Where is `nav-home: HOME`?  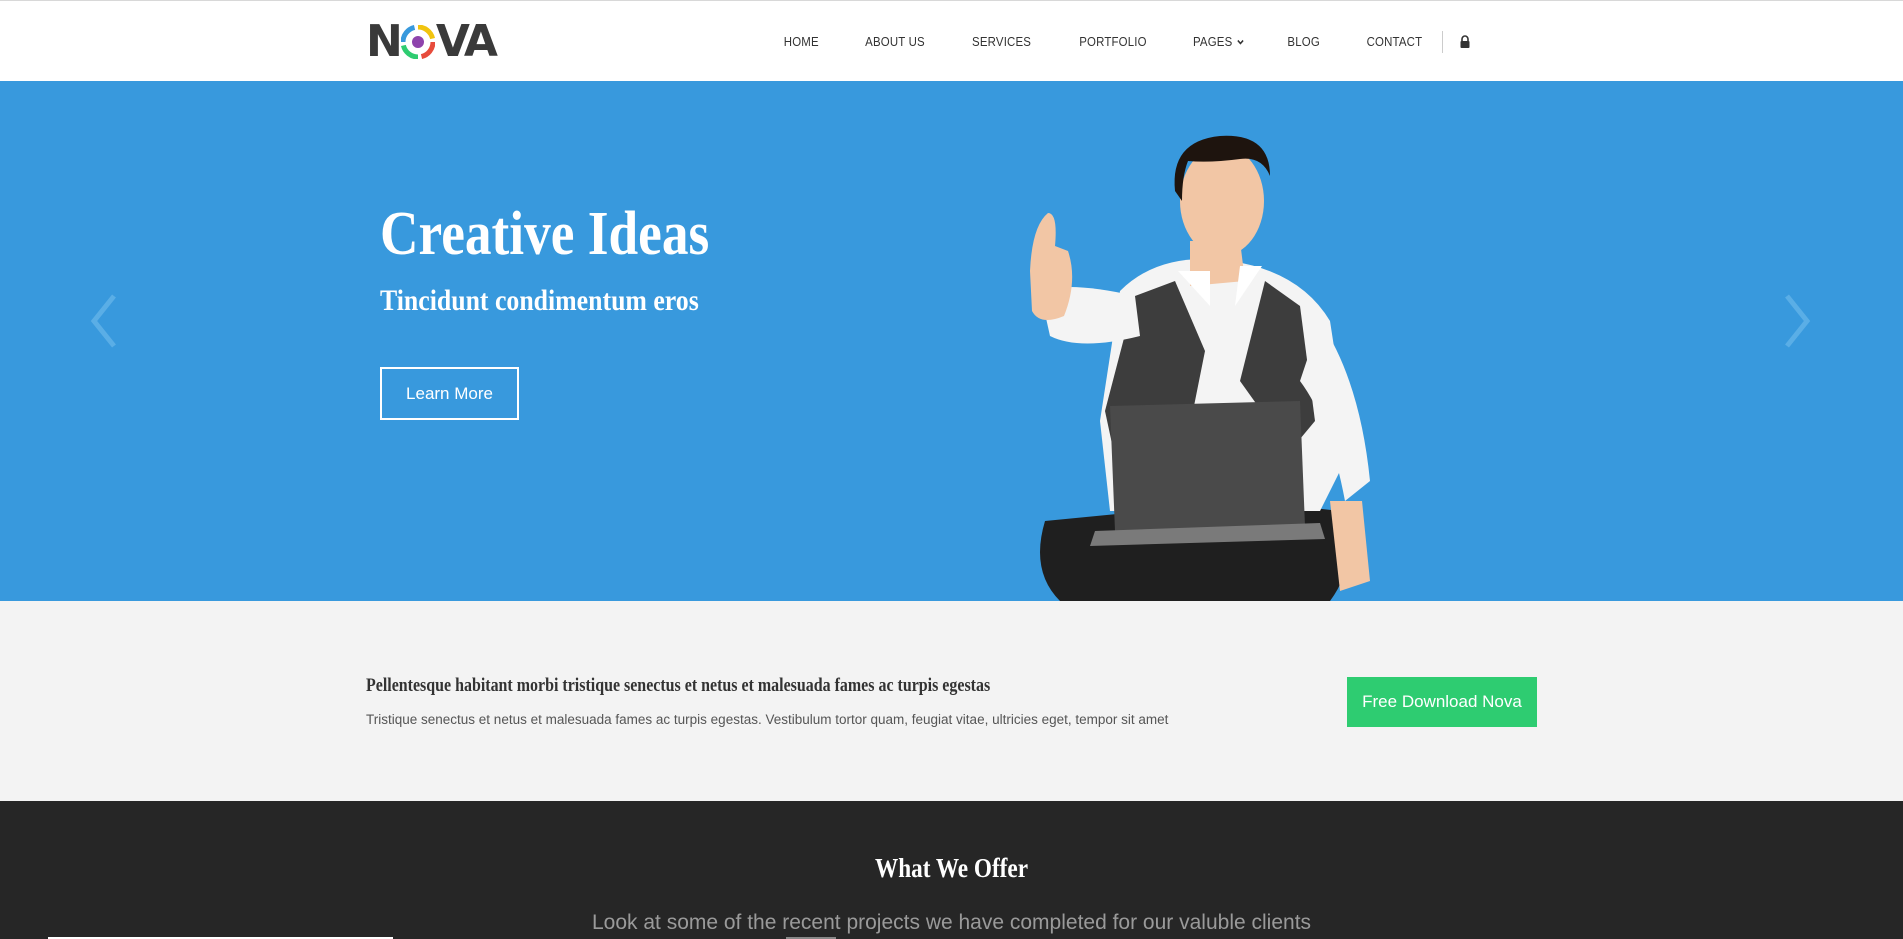
nav-home: HOME is located at coordinates (800, 41).